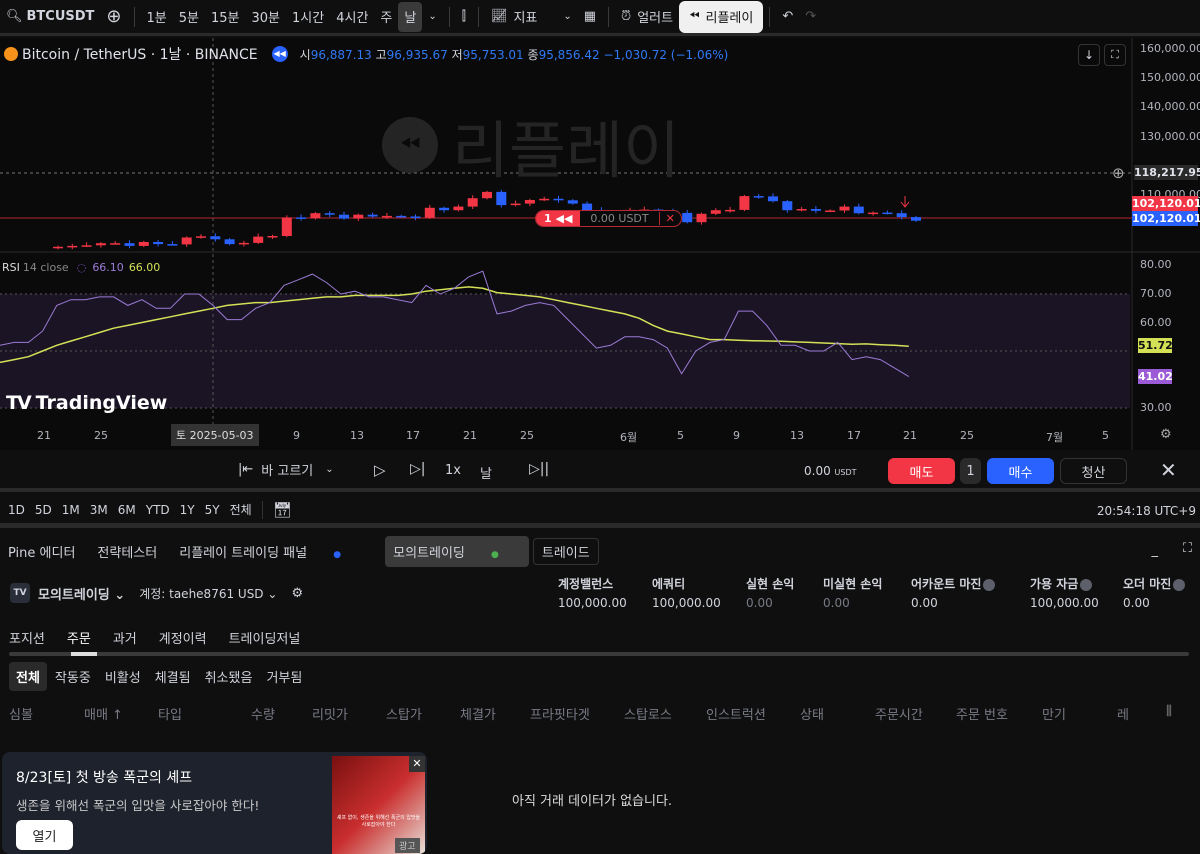  Describe the element at coordinates (982, 713) in the screenshot. I see `column-header: 주문 번호` at that location.